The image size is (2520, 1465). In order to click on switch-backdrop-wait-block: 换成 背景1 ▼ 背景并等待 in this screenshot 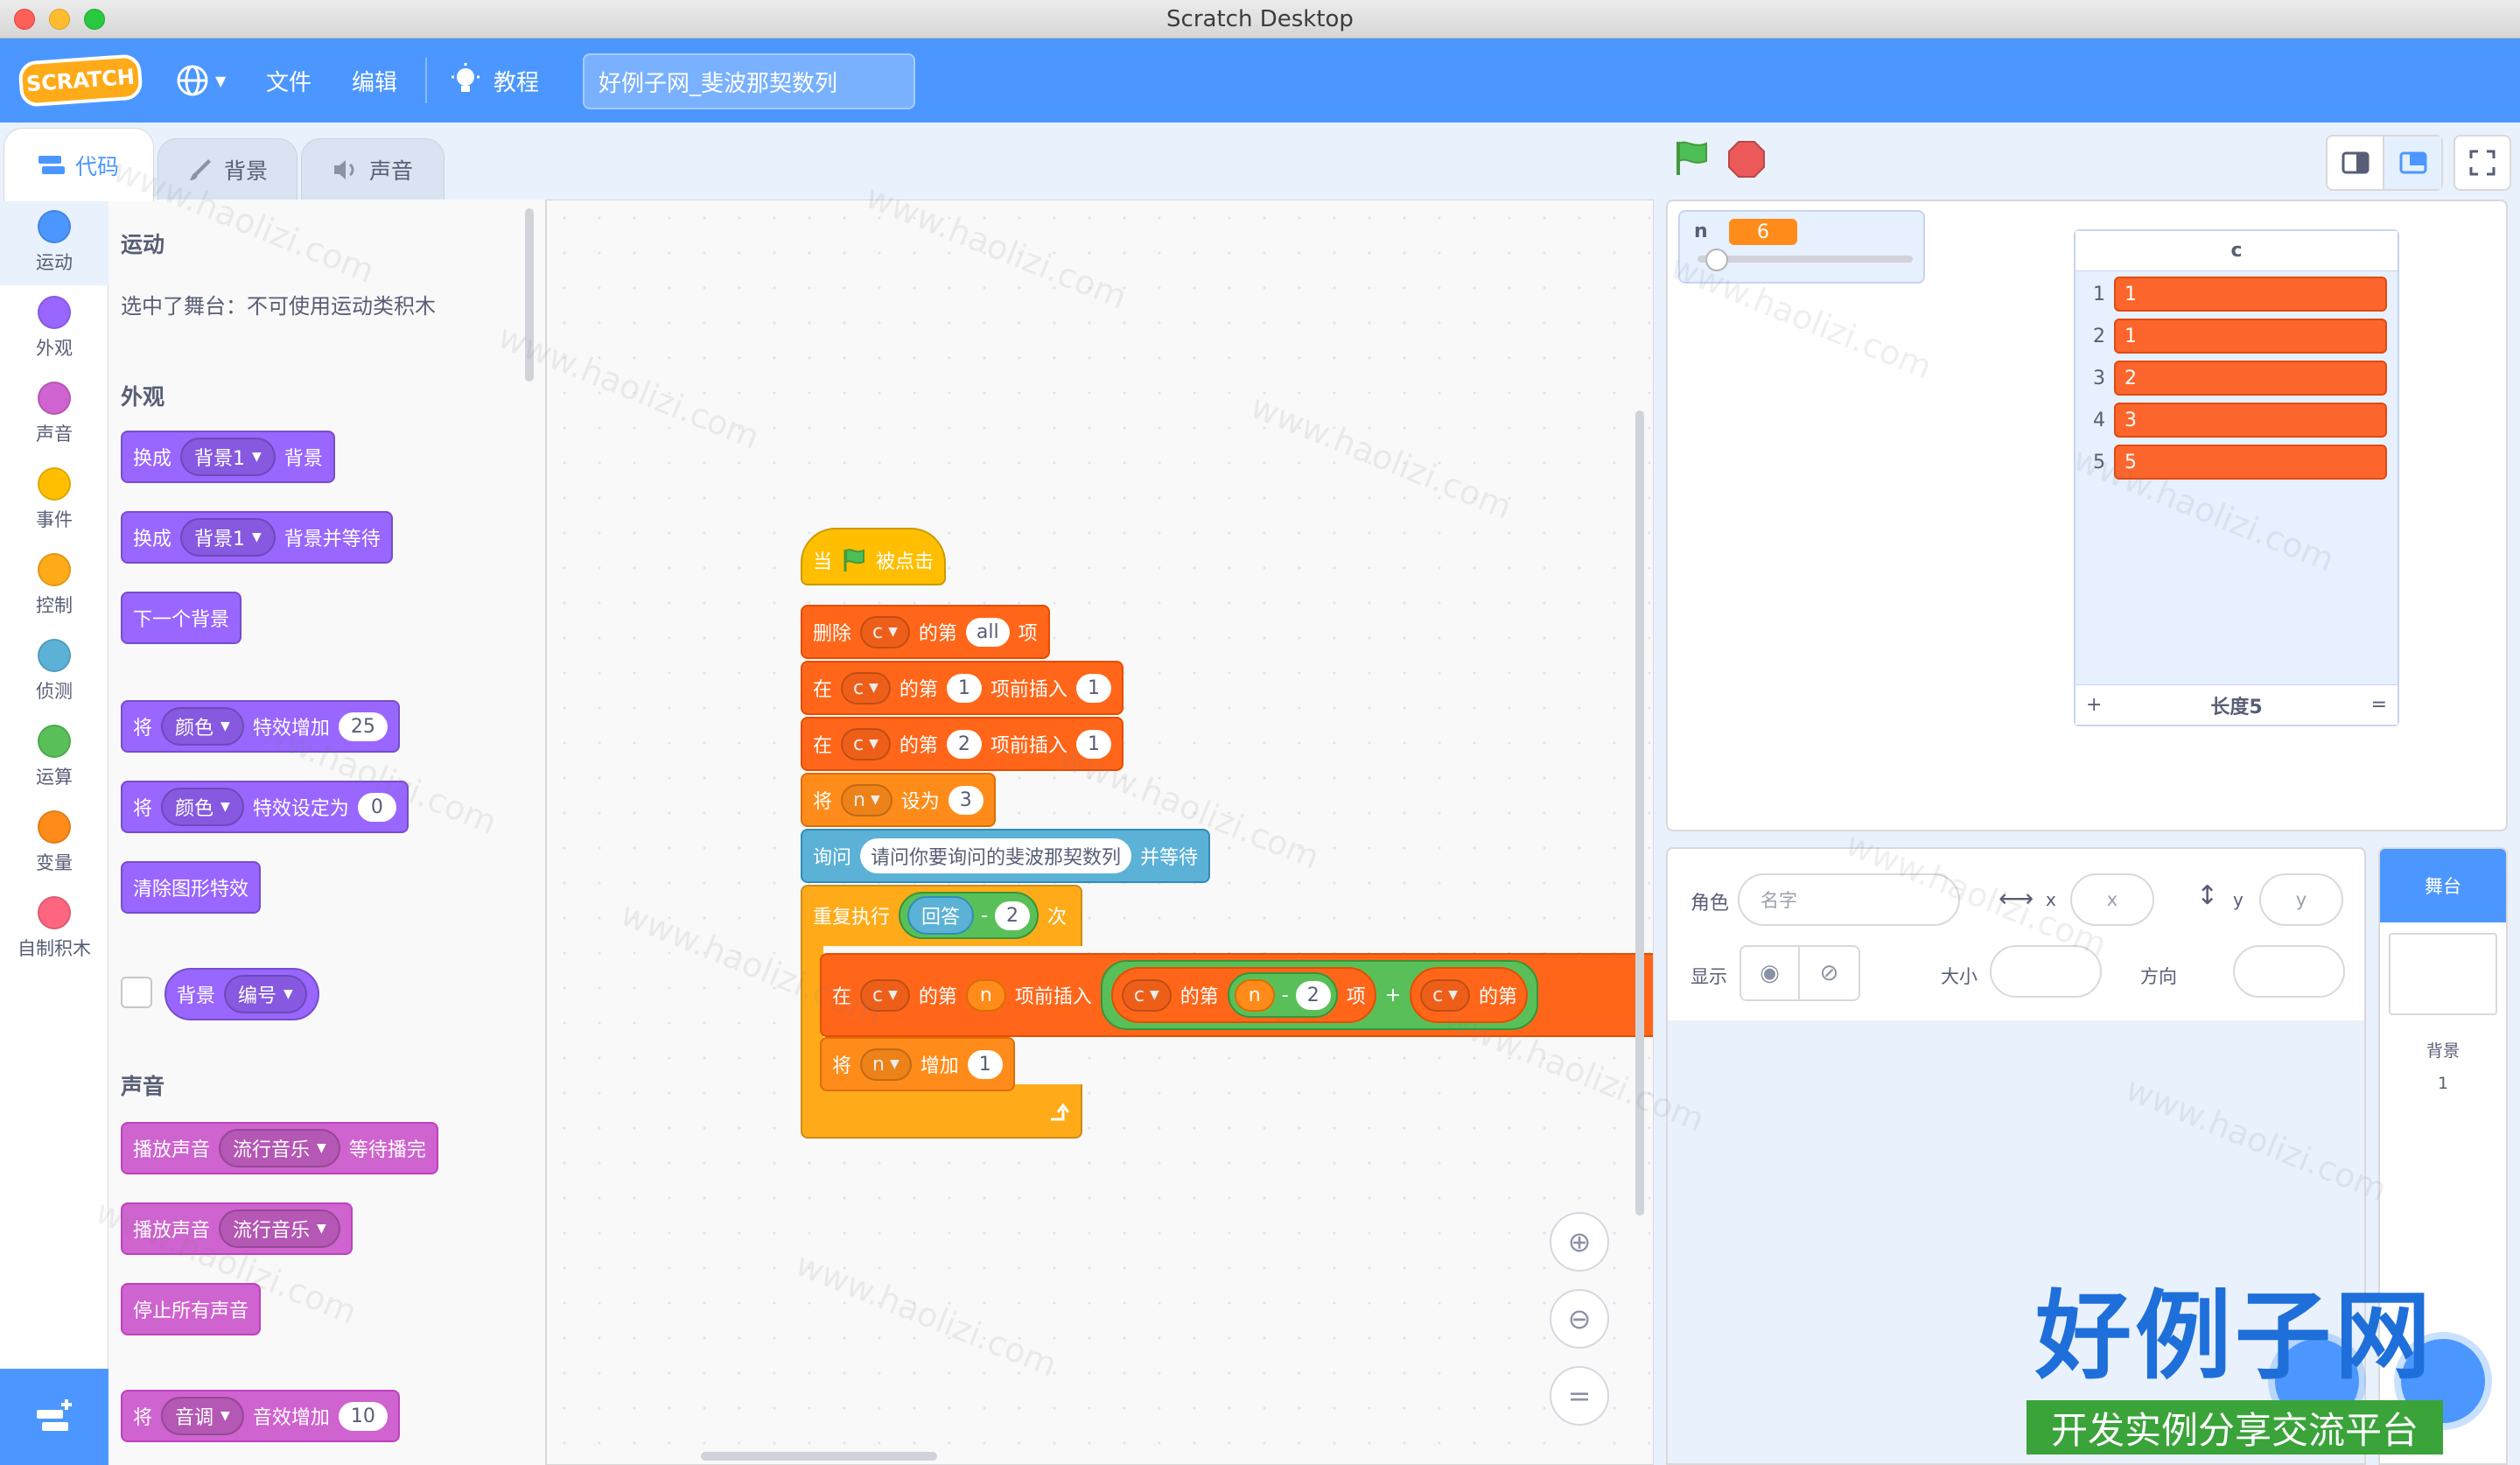, I will do `click(257, 537)`.